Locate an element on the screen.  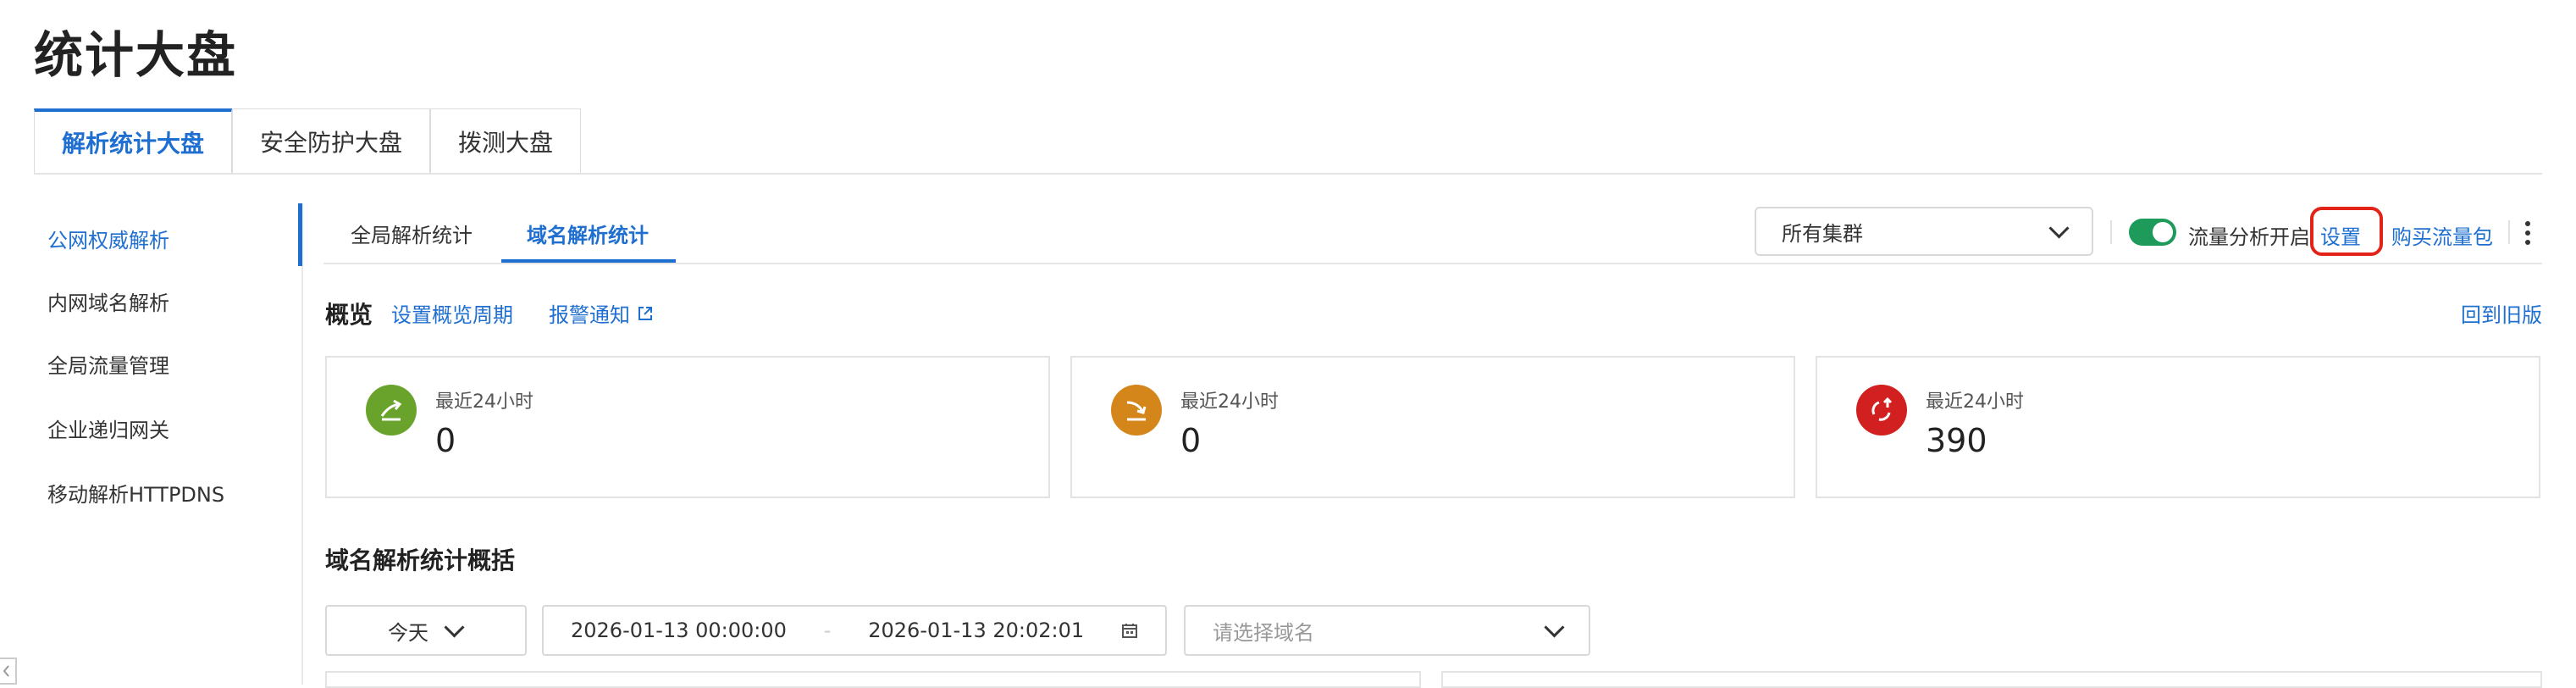
alert-notification-link: 报警通知 is located at coordinates (601, 313).